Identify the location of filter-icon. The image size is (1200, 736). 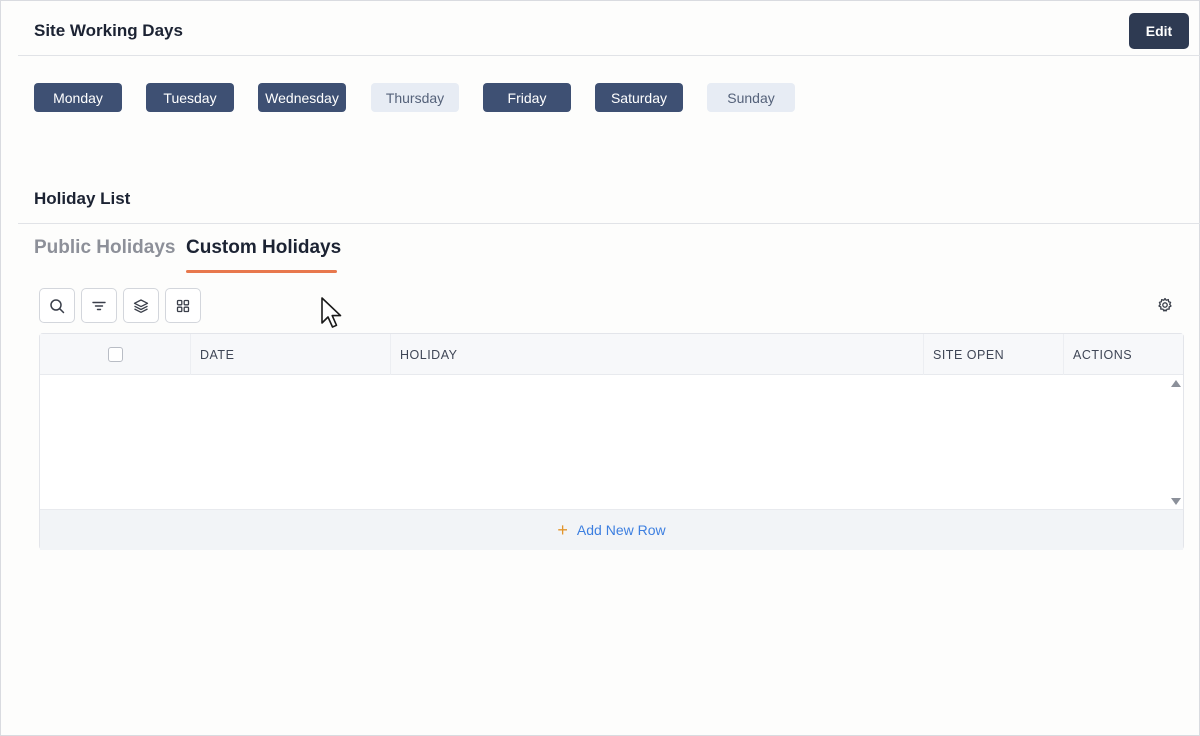
(99, 305).